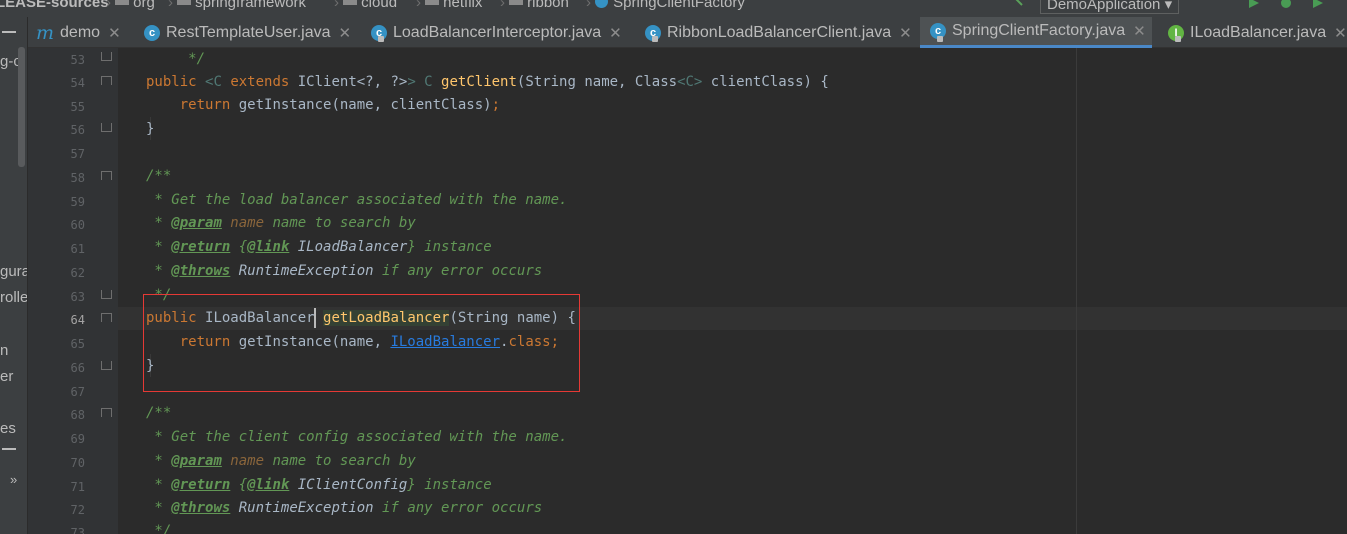 The width and height of the screenshot is (1347, 534). I want to click on tab-label: SpringClientFactory.java, so click(1039, 30).